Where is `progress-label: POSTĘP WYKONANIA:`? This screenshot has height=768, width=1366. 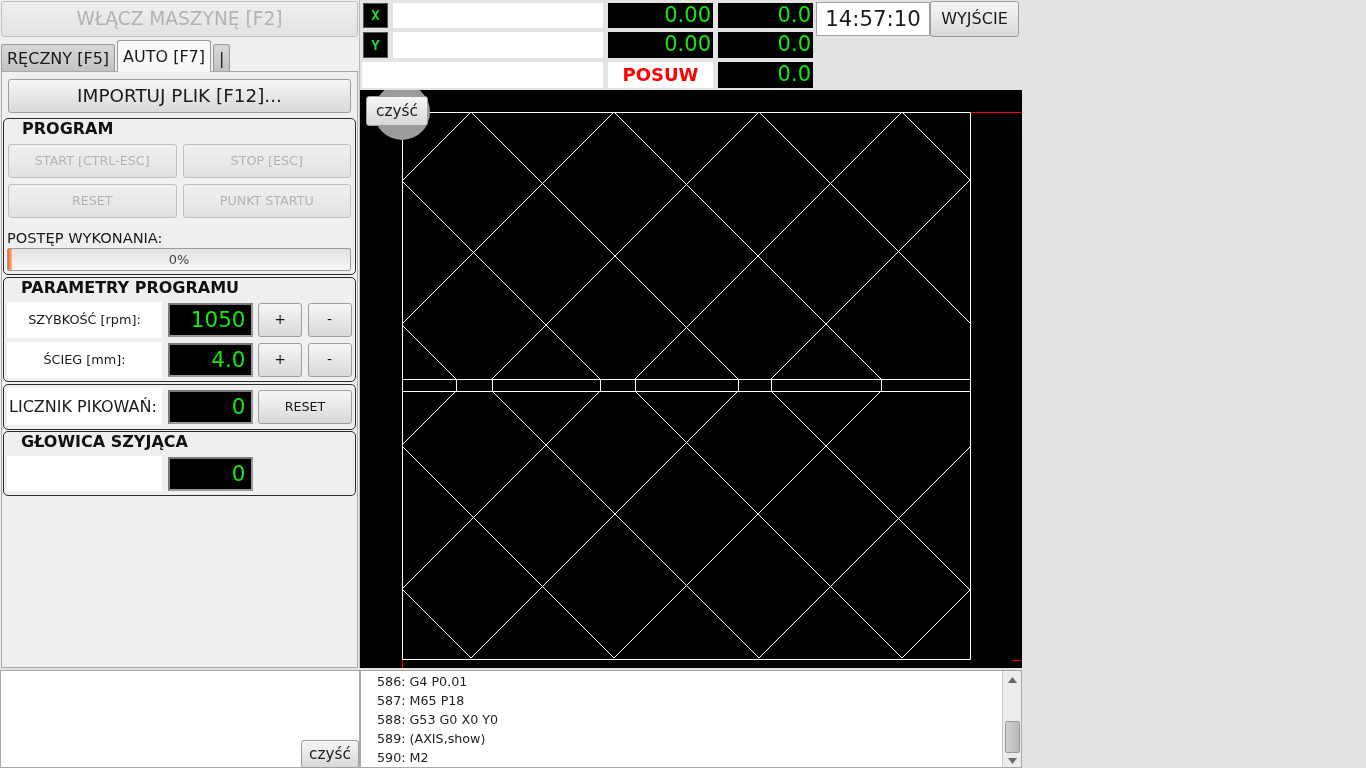 progress-label: POSTĘP WYKONANIA: is located at coordinates (85, 237).